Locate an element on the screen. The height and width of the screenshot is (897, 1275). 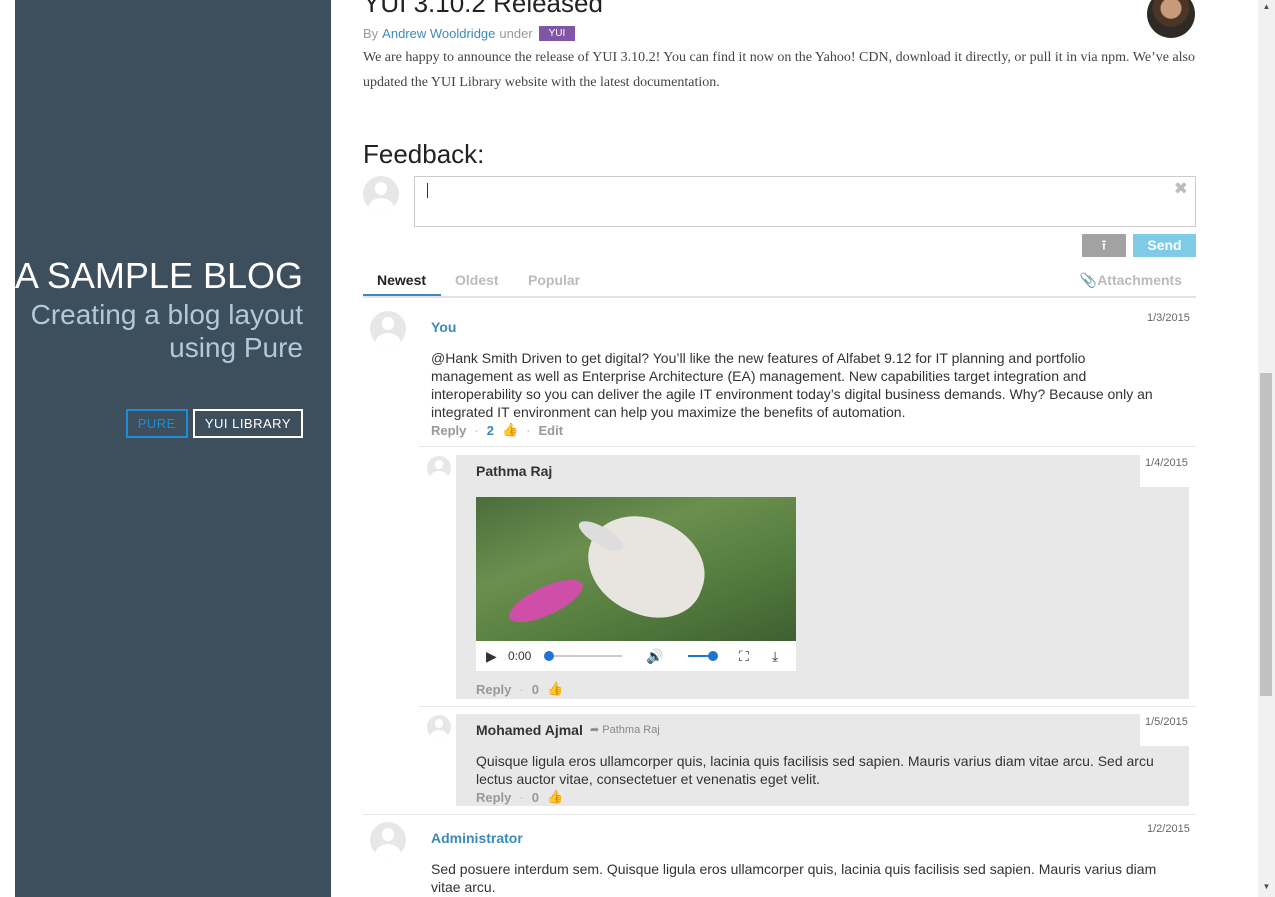
attachments-link: 📎Attachments is located at coordinates (1131, 280).